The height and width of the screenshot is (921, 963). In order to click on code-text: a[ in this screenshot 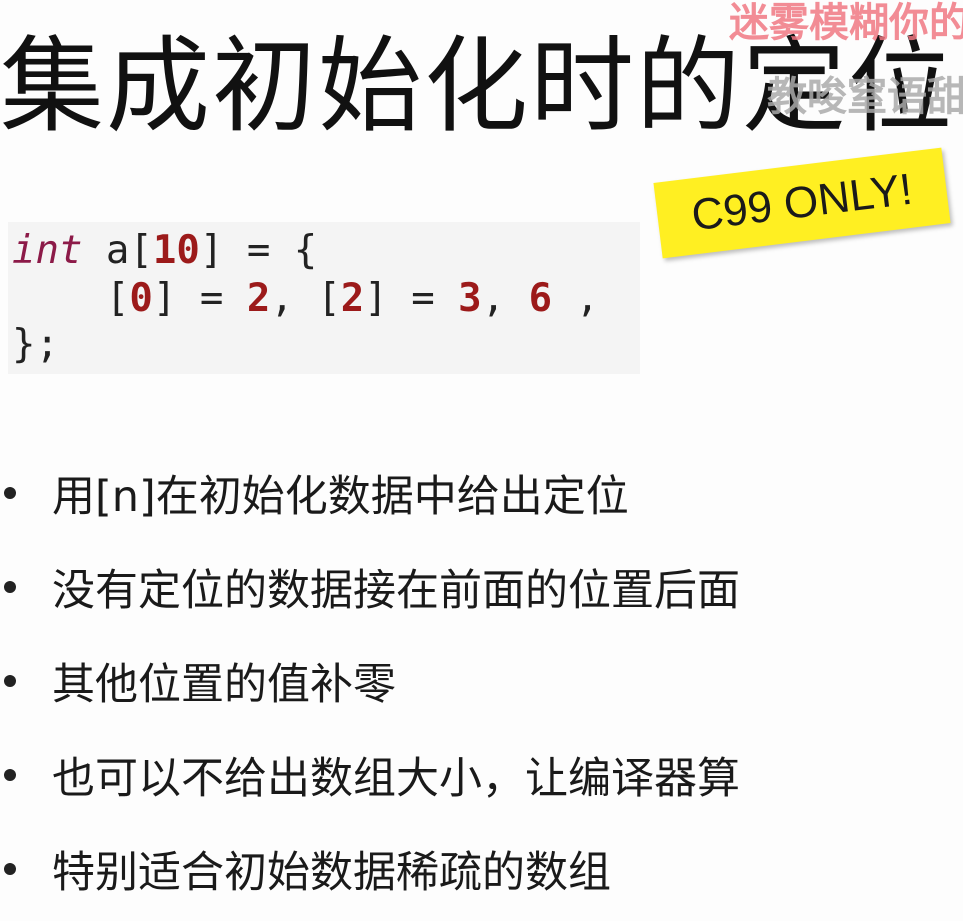, I will do `click(117, 250)`.